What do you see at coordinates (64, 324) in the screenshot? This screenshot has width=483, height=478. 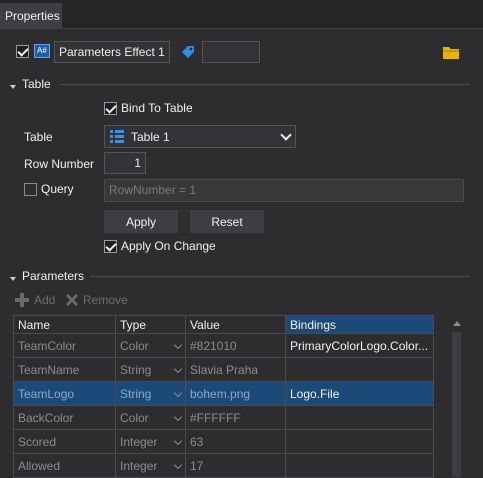 I see `column-header-name: Name` at bounding box center [64, 324].